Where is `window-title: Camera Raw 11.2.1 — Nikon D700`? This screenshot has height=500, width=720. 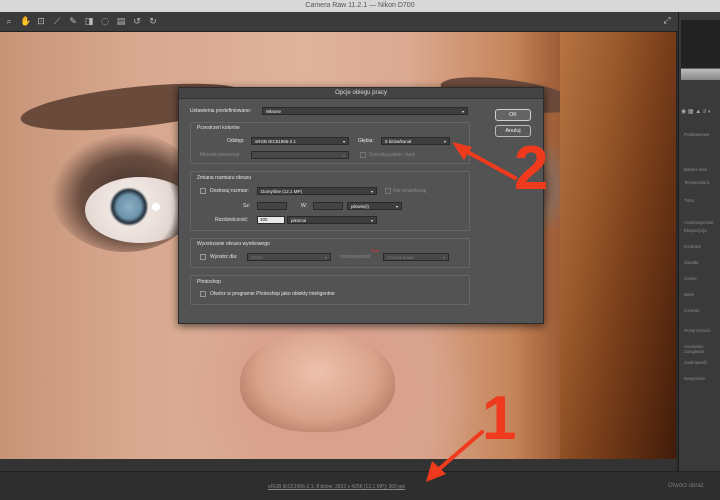
window-title: Camera Raw 11.2.1 — Nikon D700 is located at coordinates (360, 5).